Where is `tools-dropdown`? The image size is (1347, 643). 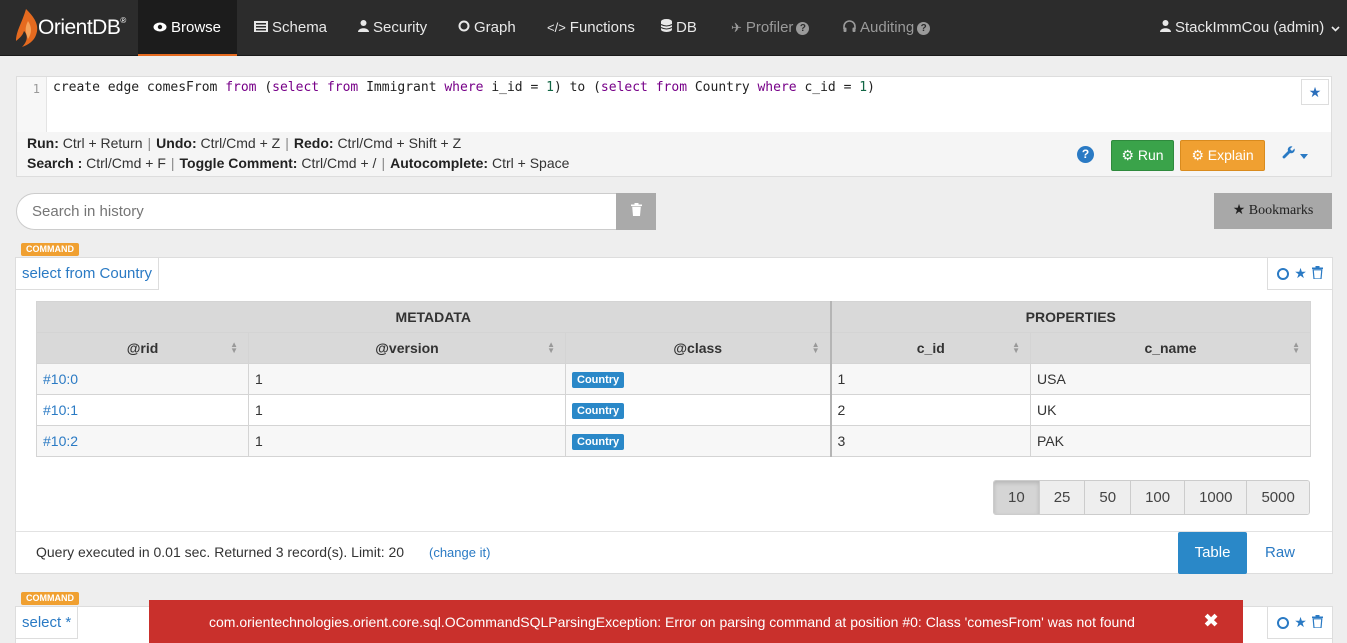
tools-dropdown is located at coordinates (1295, 154).